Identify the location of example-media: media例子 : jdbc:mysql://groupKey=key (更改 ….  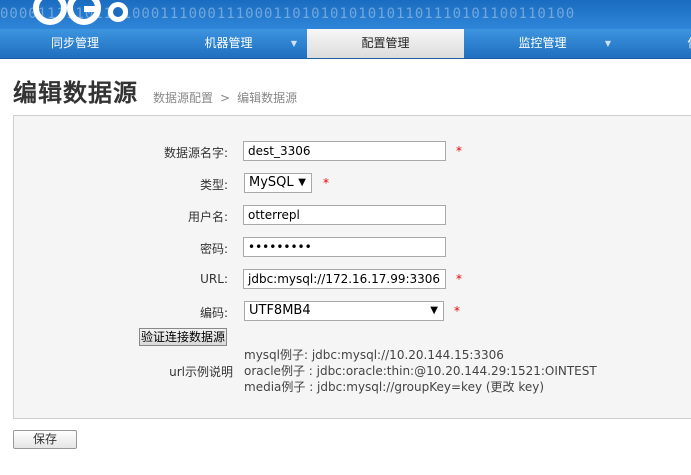
(394, 387).